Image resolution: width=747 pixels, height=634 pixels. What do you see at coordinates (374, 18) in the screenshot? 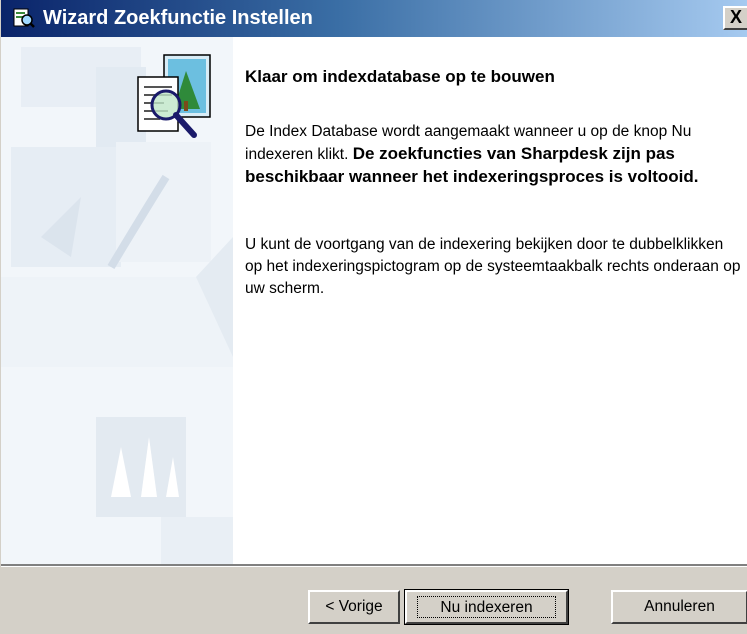
I see `title-bar: Wizard Zoekfunctie Instellen X` at bounding box center [374, 18].